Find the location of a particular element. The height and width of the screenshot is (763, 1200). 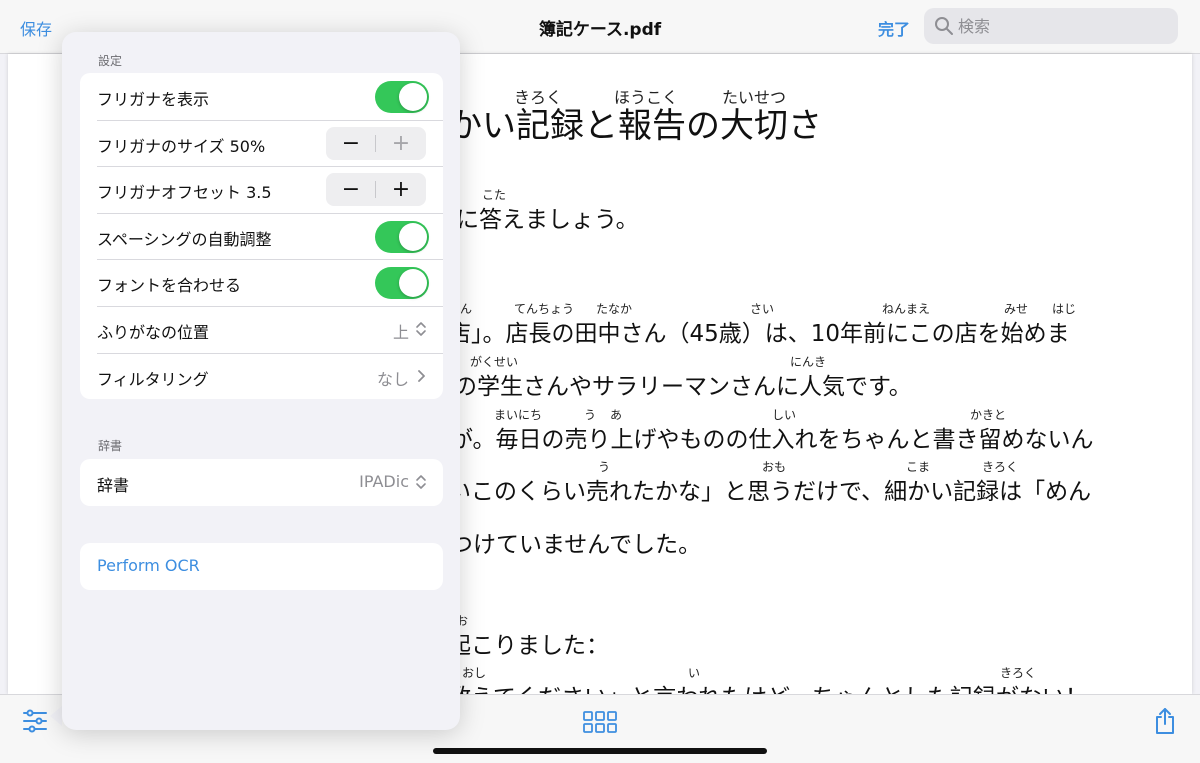

document-line: つけていませんでした。 is located at coordinates (576, 545).